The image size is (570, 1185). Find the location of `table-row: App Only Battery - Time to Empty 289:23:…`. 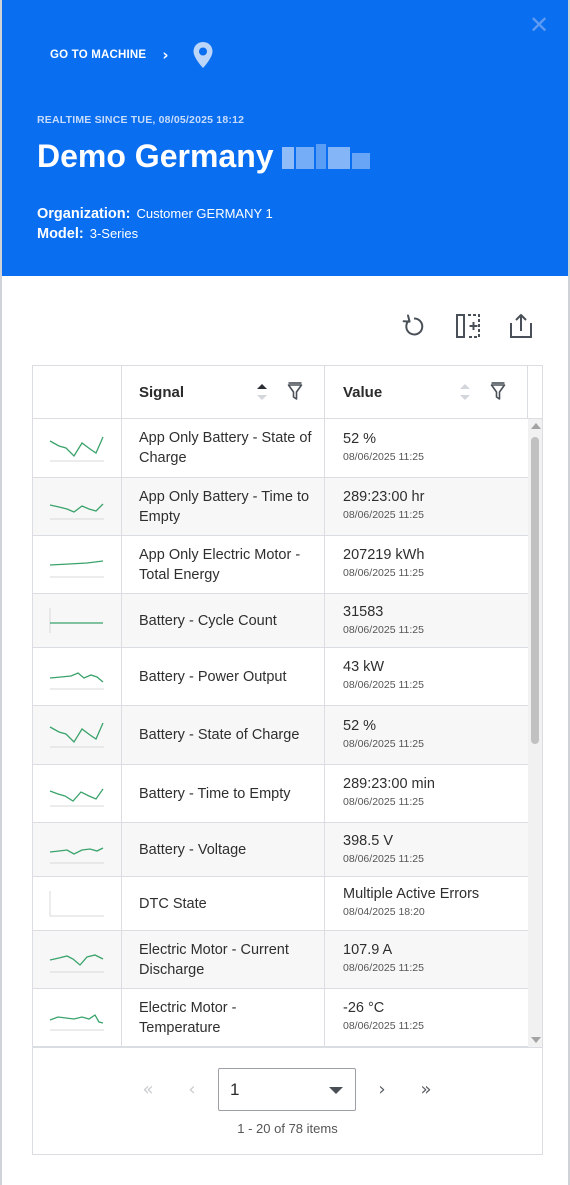

table-row: App Only Battery - Time to Empty 289:23:… is located at coordinates (280, 507).